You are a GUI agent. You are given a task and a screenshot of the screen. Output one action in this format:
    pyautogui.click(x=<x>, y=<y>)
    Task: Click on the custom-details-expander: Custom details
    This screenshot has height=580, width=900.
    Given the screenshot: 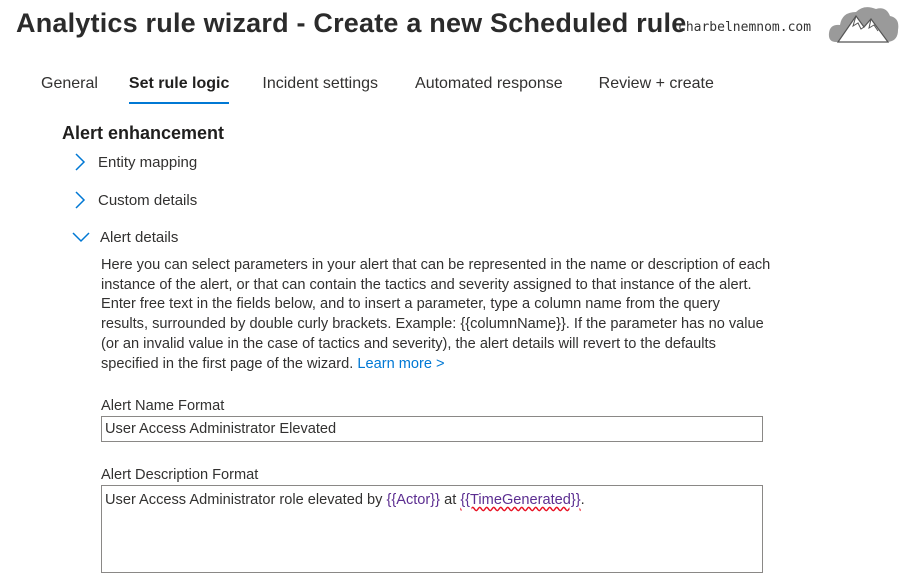 What is the action you would take?
    pyautogui.click(x=134, y=200)
    